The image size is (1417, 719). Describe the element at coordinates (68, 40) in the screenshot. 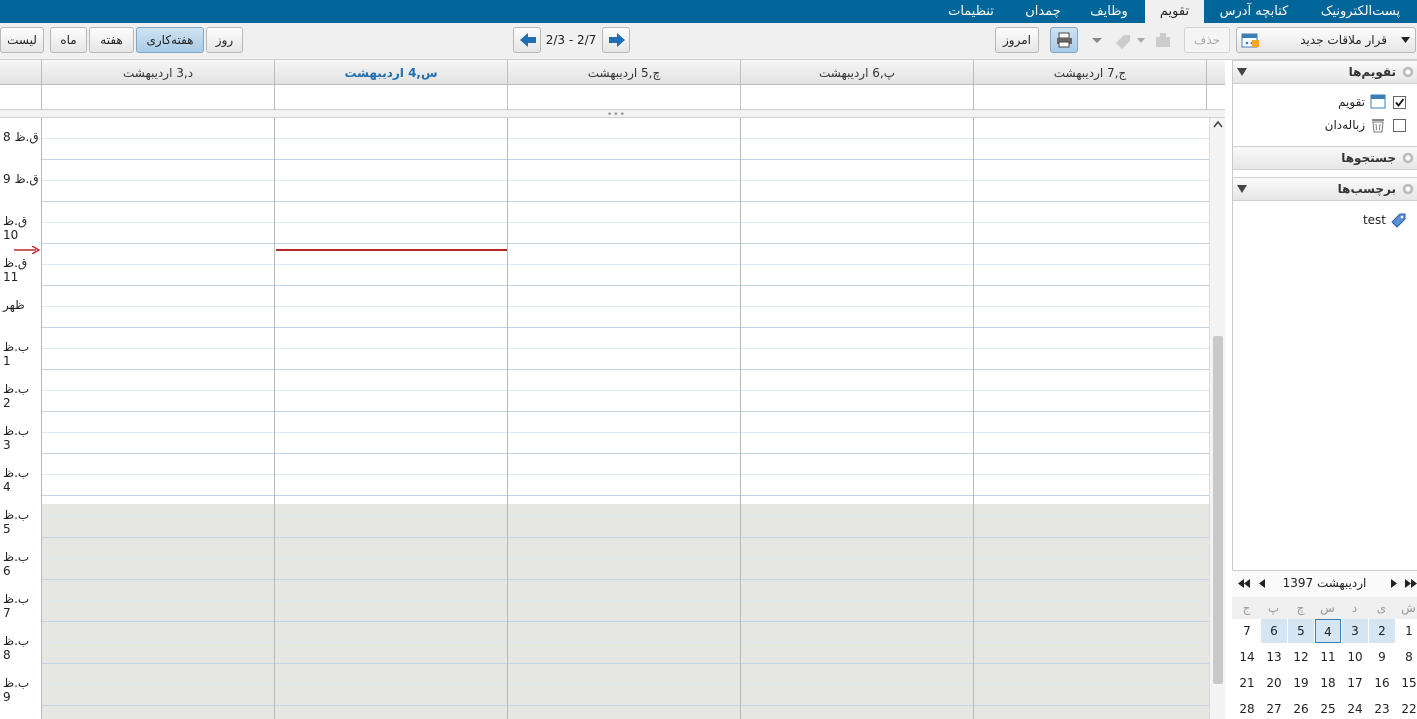

I see `view-month-button: ماه` at that location.